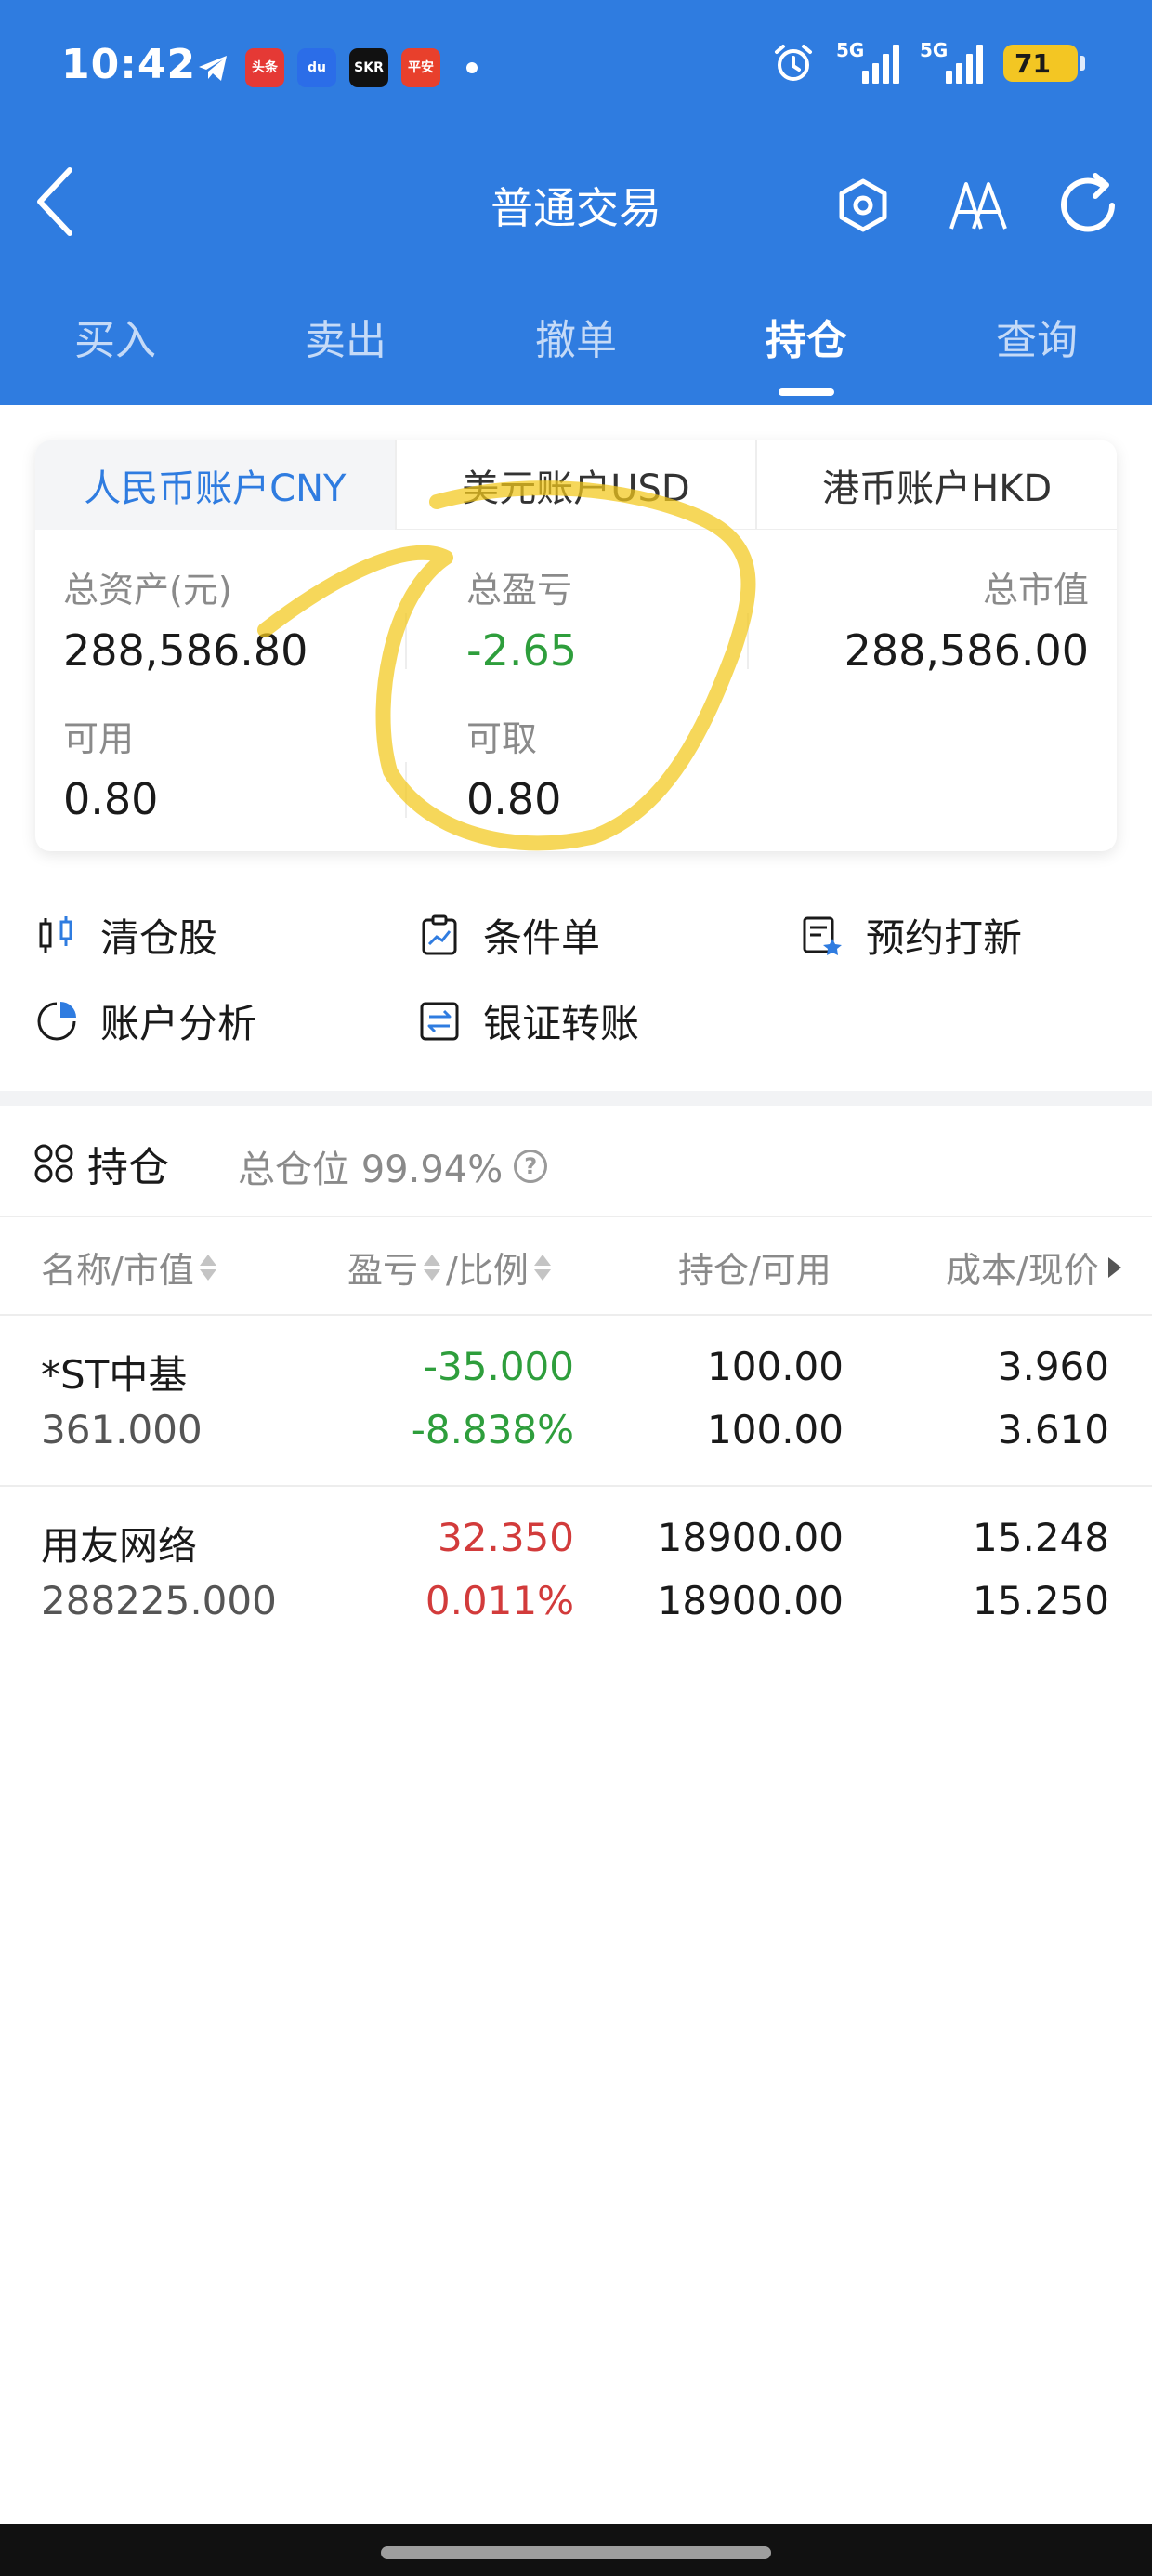 The width and height of the screenshot is (1152, 2576). I want to click on withdrawable-value: 0.80, so click(514, 799).